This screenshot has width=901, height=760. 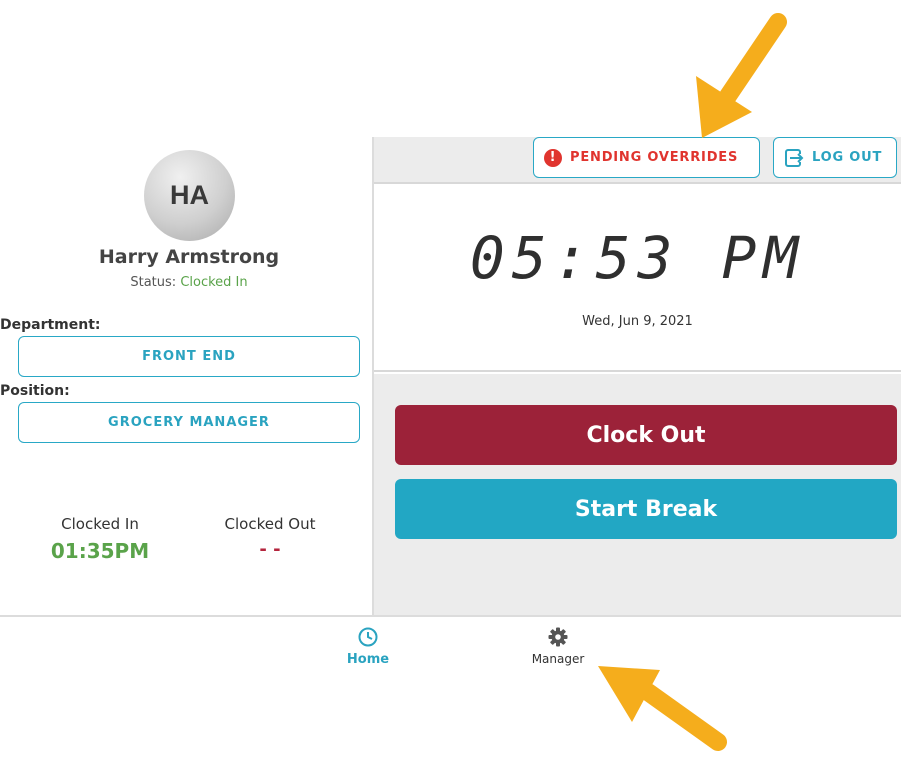 What do you see at coordinates (100, 551) in the screenshot?
I see `clocked-in-value: 01:35PM` at bounding box center [100, 551].